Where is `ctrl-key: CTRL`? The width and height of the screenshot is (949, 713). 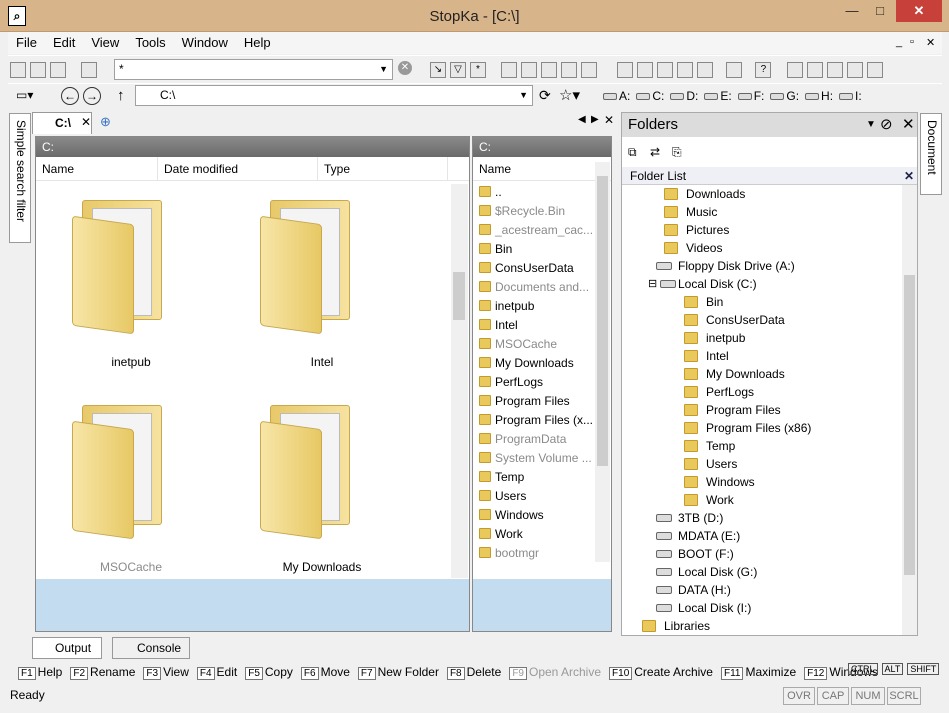 ctrl-key: CTRL is located at coordinates (863, 669).